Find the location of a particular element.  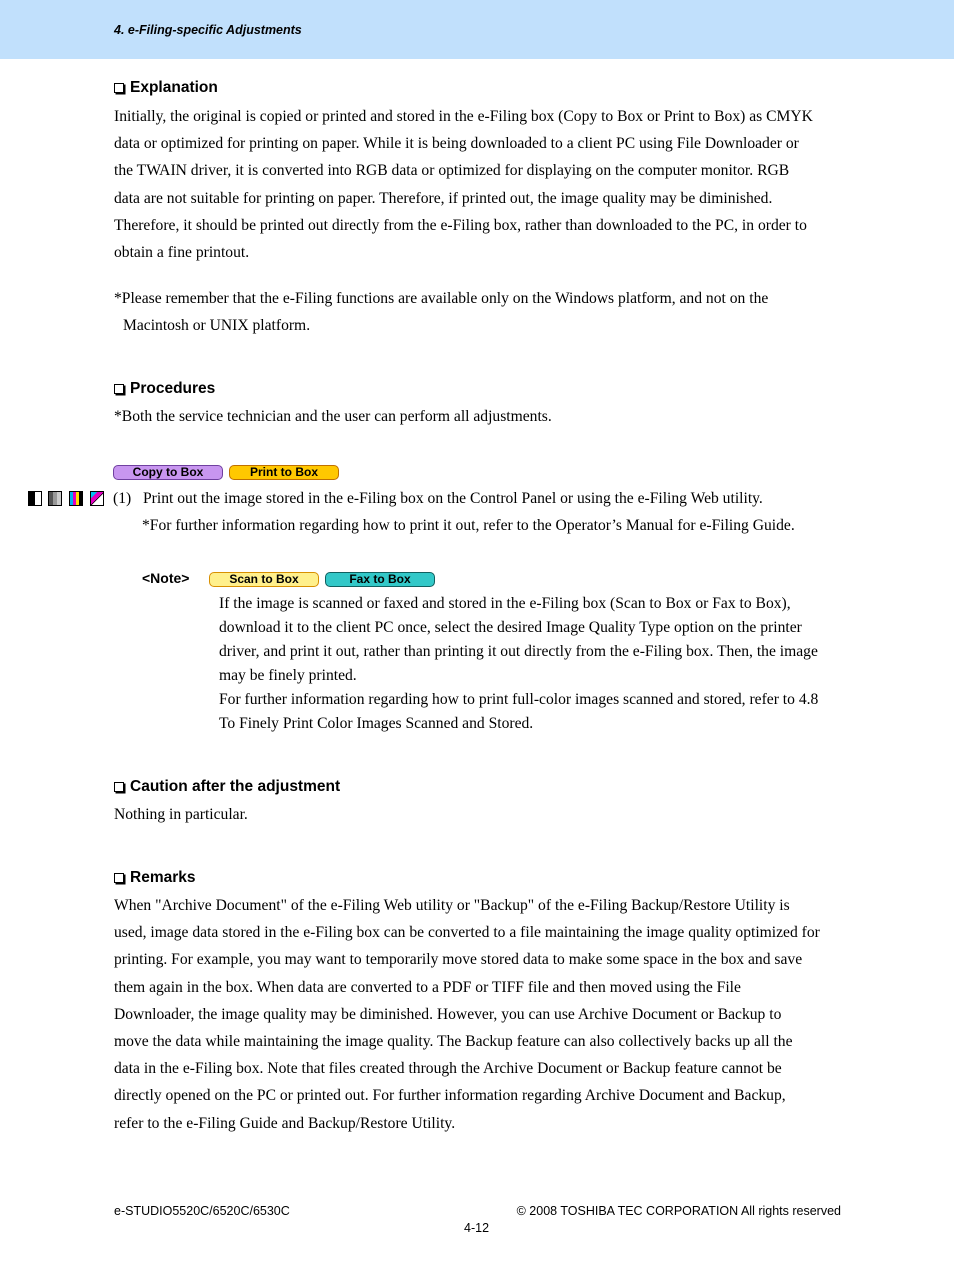

explanation-heading: Explanation is located at coordinates (166, 88).